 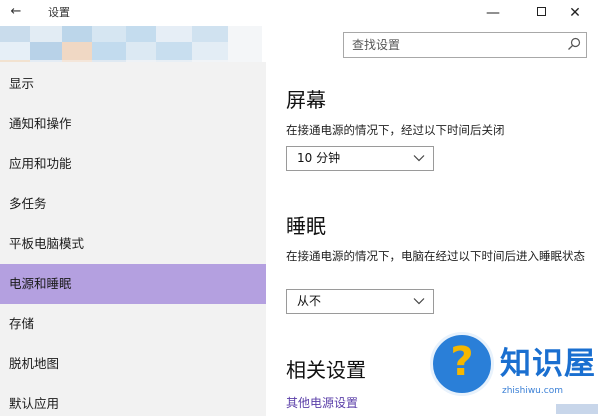 I want to click on close-button: ✕, so click(x=575, y=13).